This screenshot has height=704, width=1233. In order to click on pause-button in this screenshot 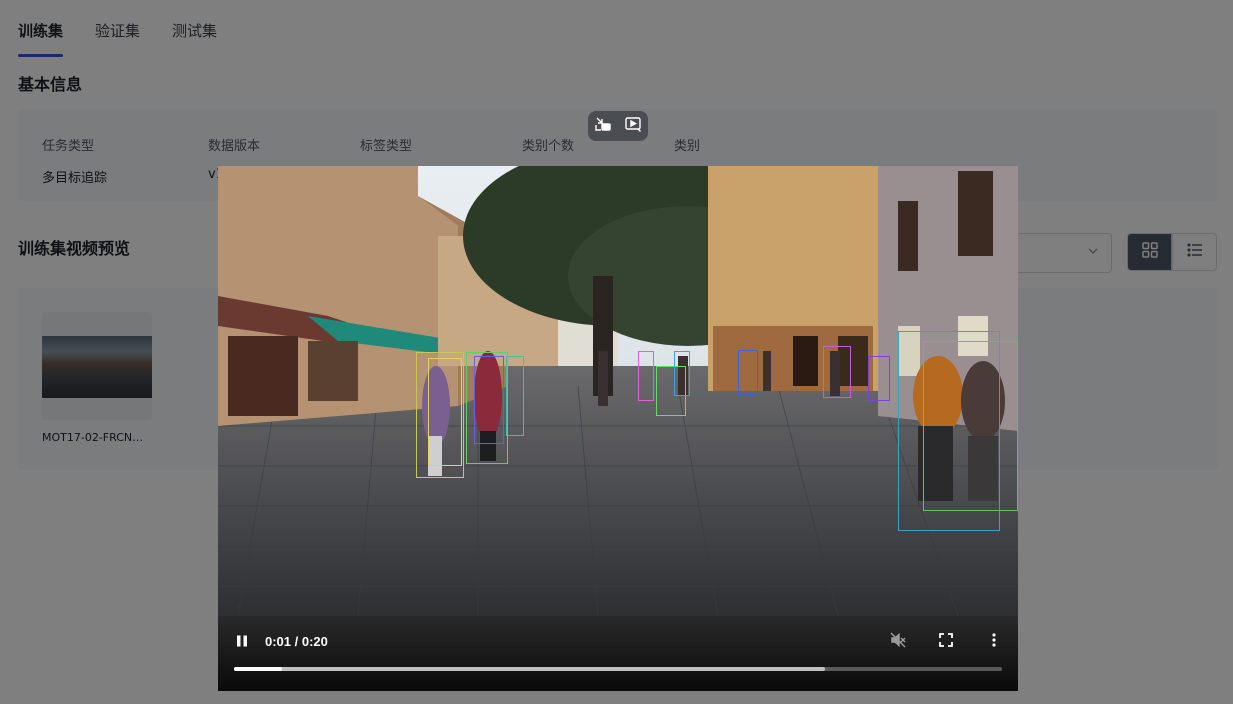, I will do `click(242, 642)`.